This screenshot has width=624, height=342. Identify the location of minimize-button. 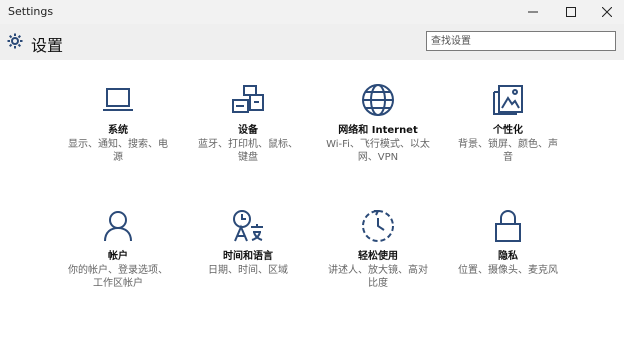
(533, 12).